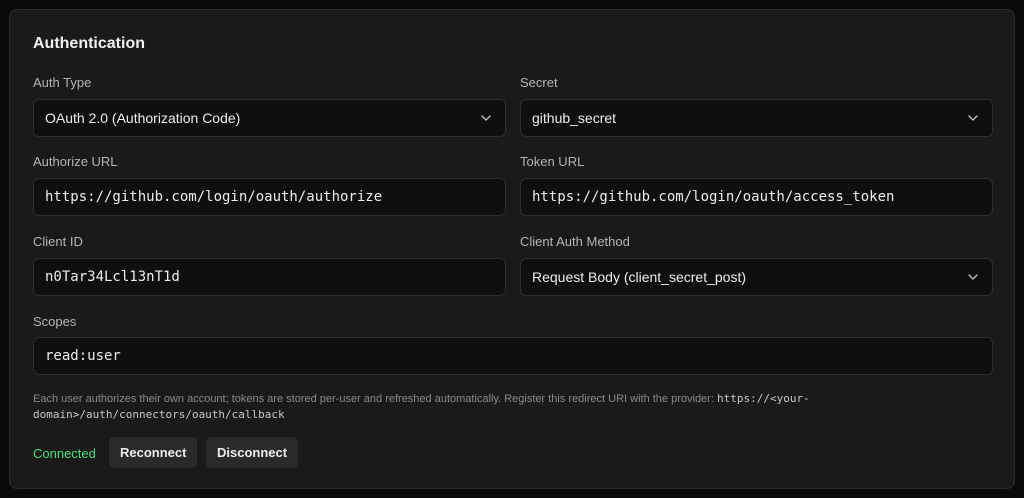 The image size is (1024, 498). What do you see at coordinates (55, 321) in the screenshot?
I see `scopes-label: Scopes` at bounding box center [55, 321].